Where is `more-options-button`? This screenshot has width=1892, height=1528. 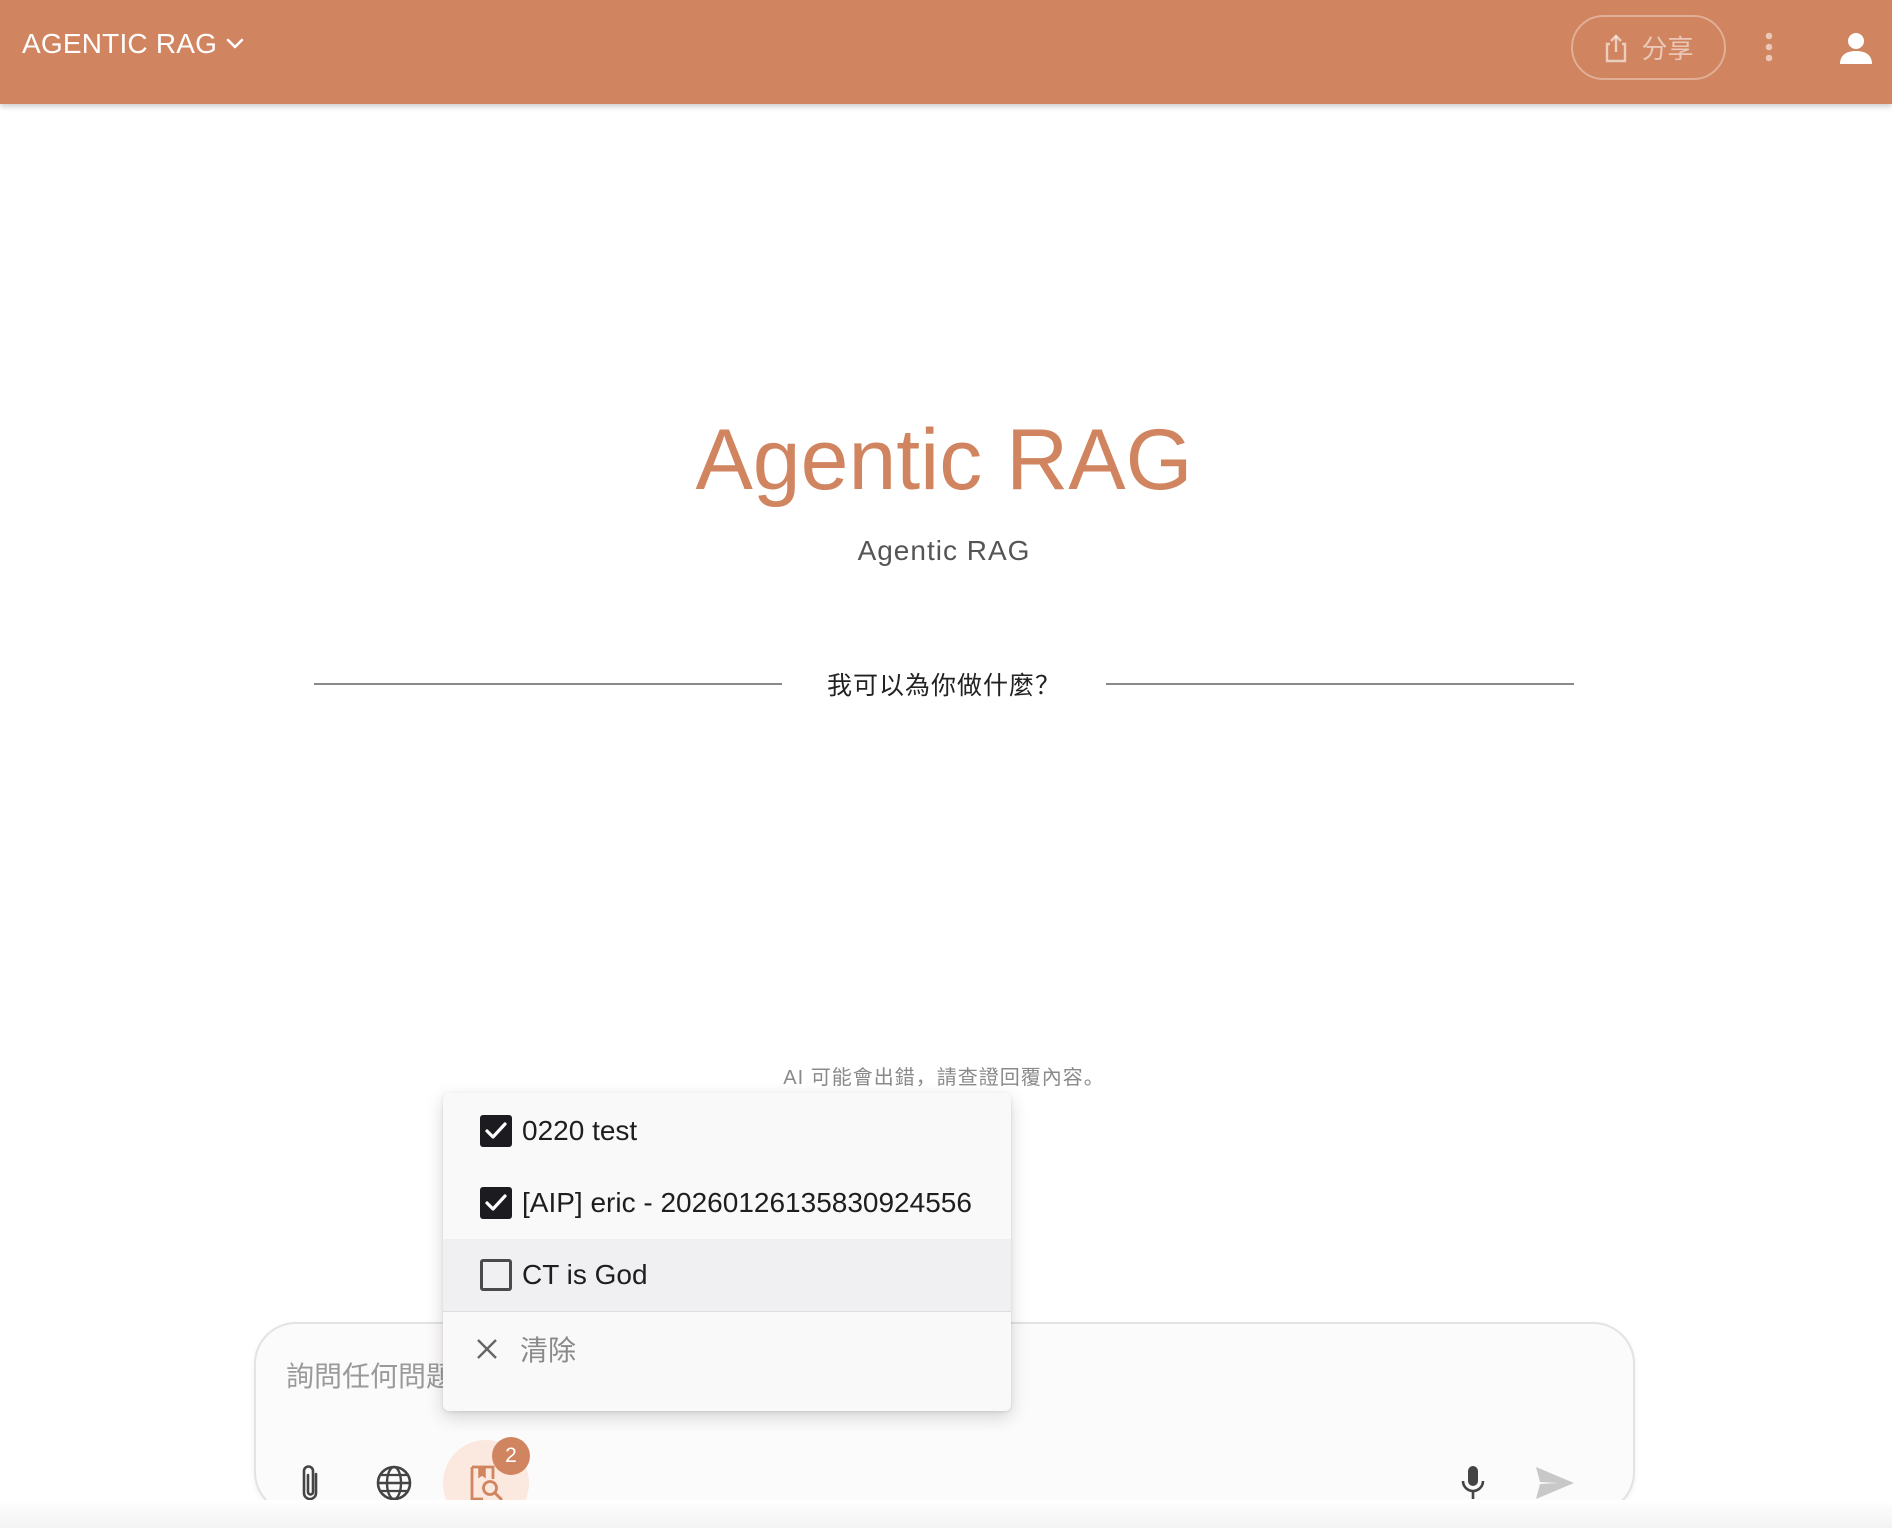
more-options-button is located at coordinates (1769, 47).